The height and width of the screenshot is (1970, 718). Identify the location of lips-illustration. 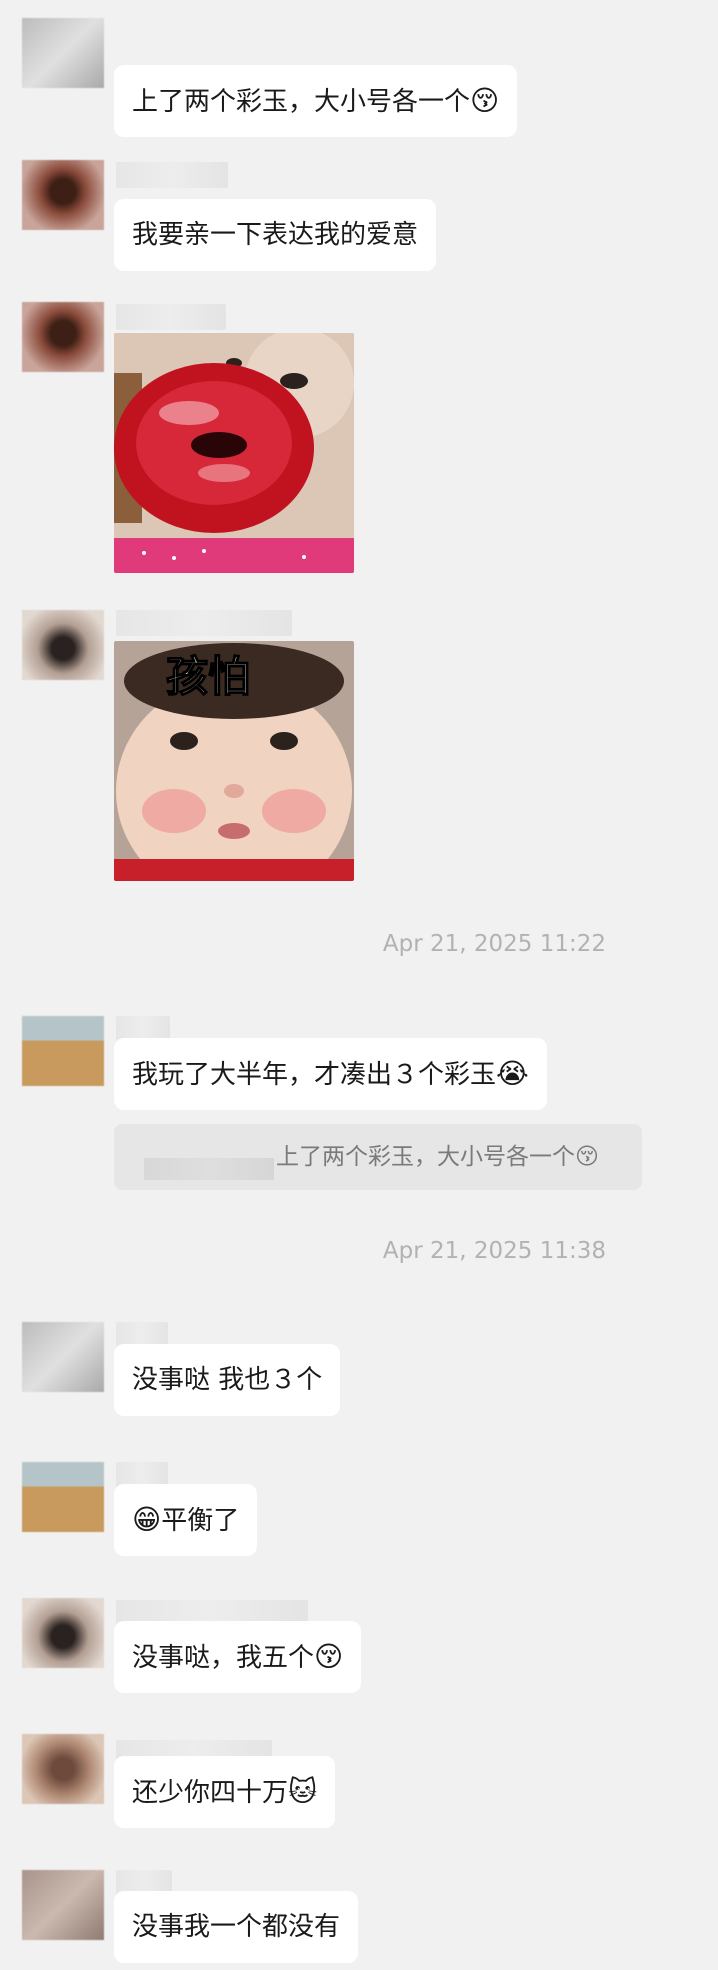
(234, 453).